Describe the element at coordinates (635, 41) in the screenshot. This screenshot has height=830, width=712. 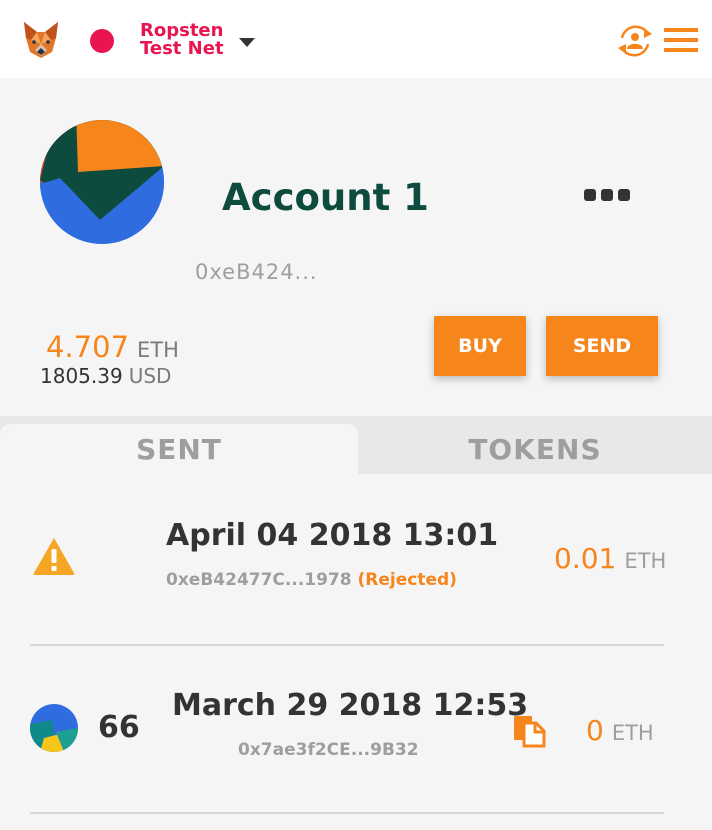
I see `account-switch-icon` at that location.